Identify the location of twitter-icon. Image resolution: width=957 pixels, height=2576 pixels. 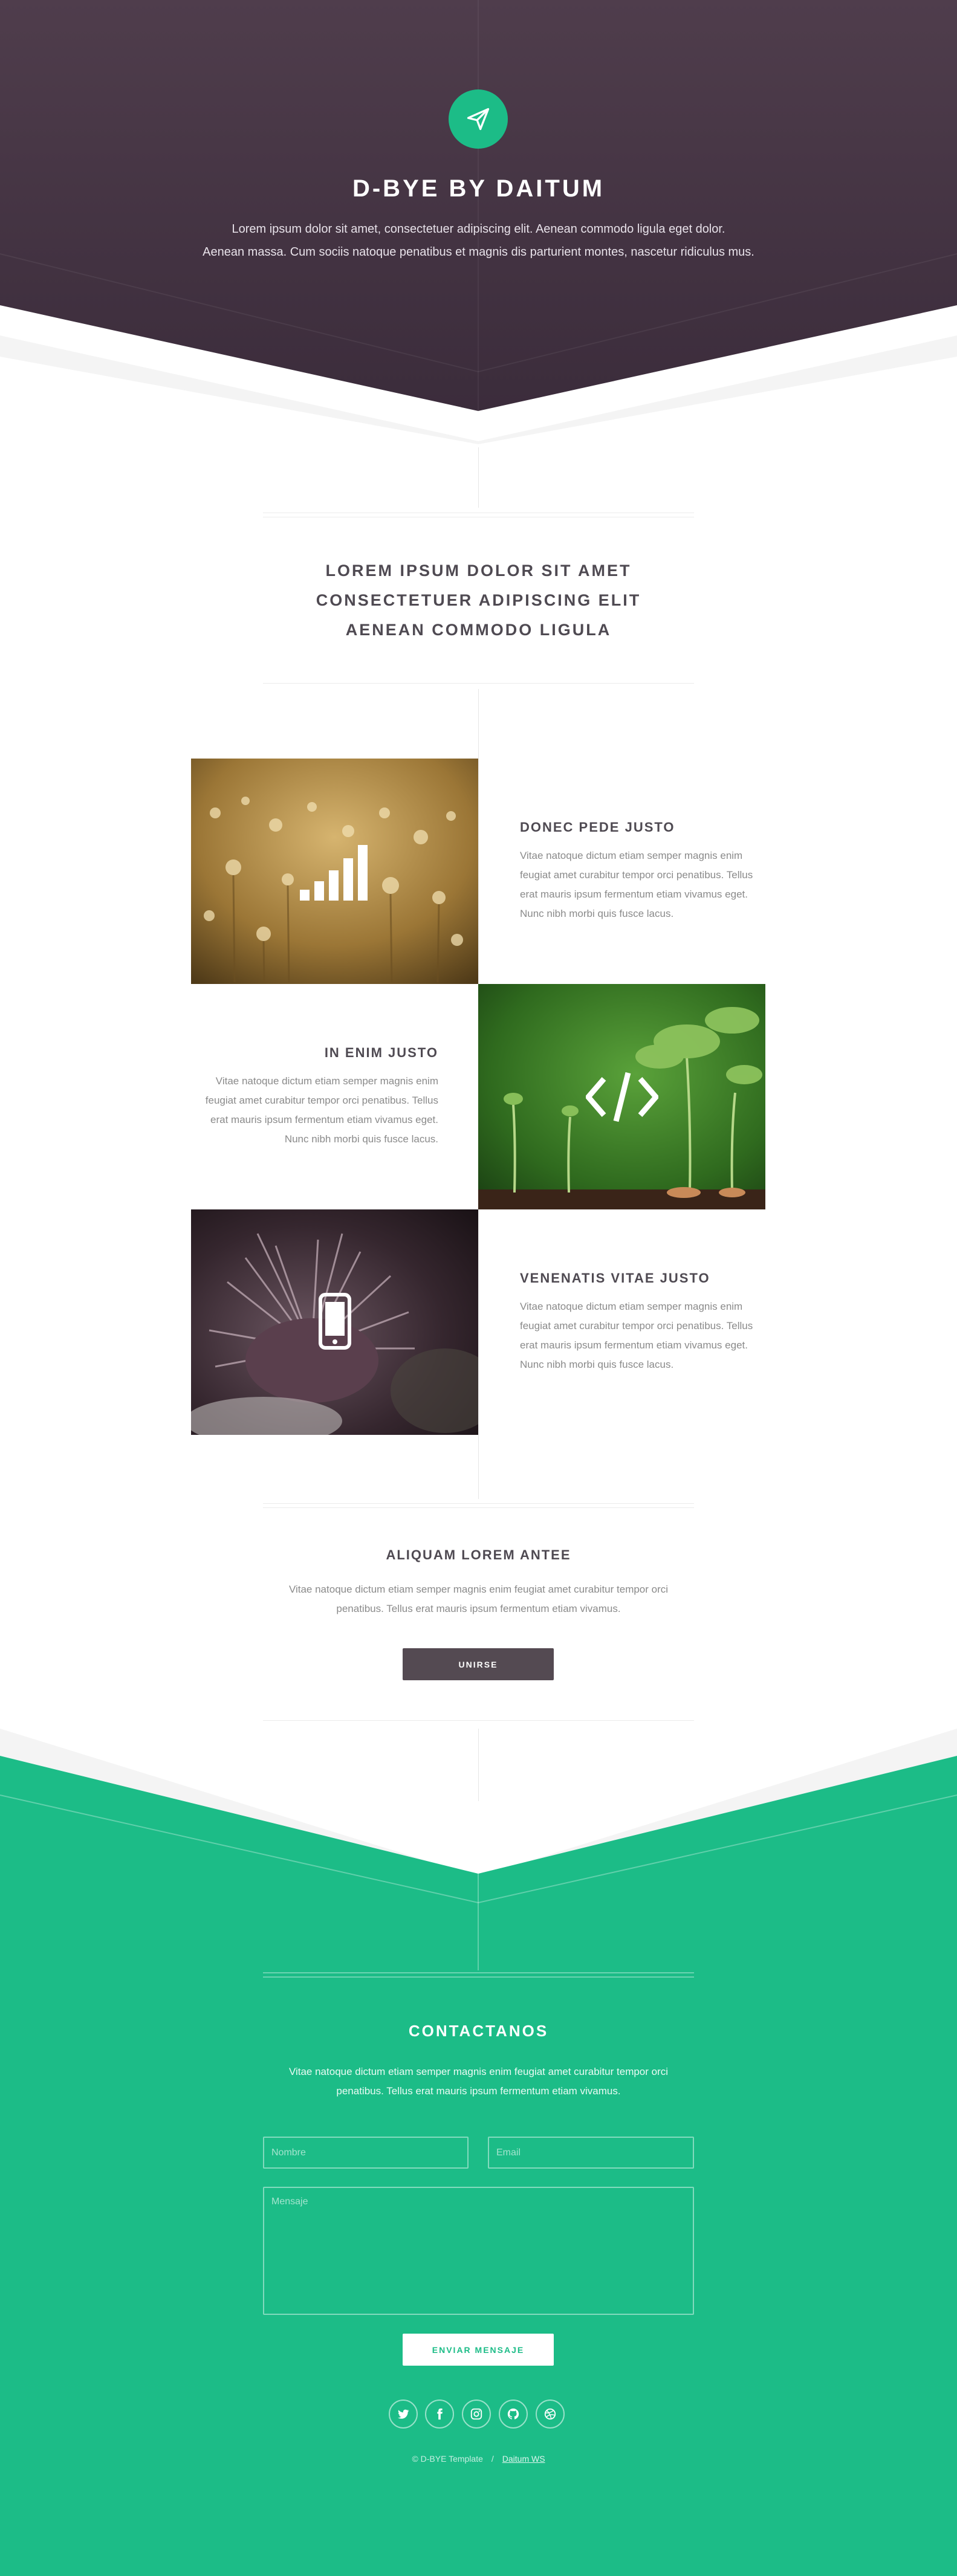
(403, 2414).